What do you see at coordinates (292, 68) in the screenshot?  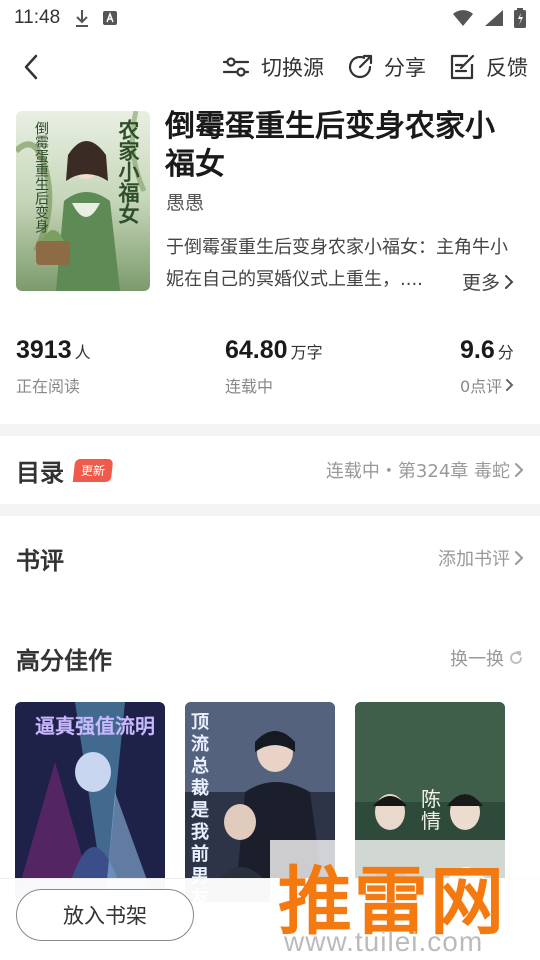 I see `switch-source-label: 切换源` at bounding box center [292, 68].